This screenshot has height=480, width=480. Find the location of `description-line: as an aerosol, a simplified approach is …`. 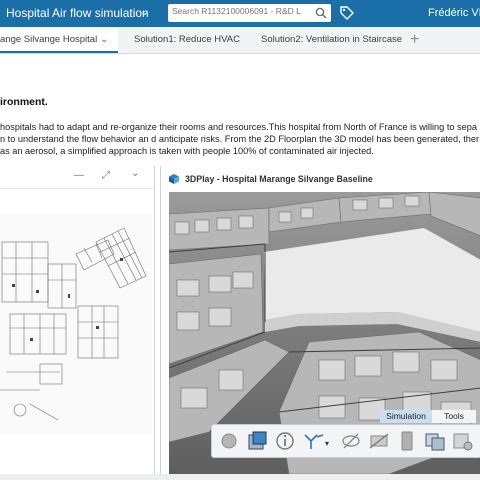

description-line: as an aerosol, a simplified approach is … is located at coordinates (187, 151).